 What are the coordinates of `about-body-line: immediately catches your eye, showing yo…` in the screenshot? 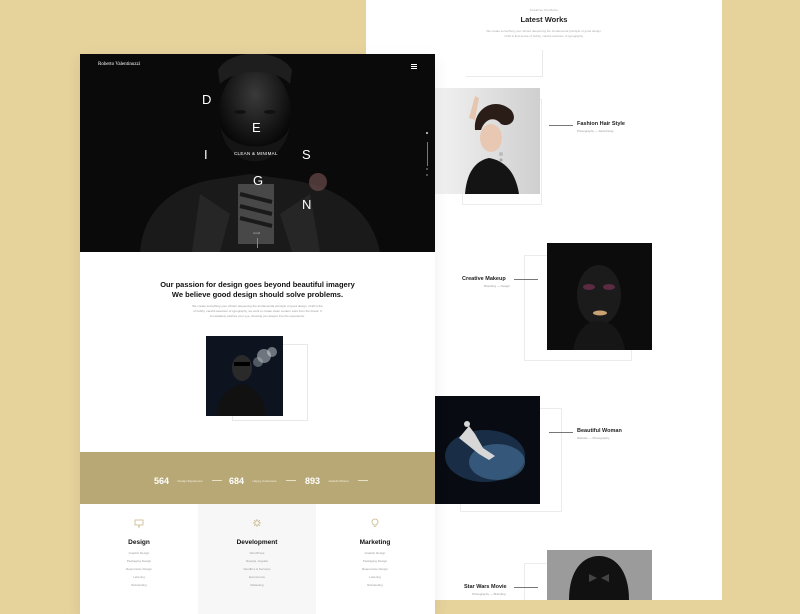 It's located at (257, 316).